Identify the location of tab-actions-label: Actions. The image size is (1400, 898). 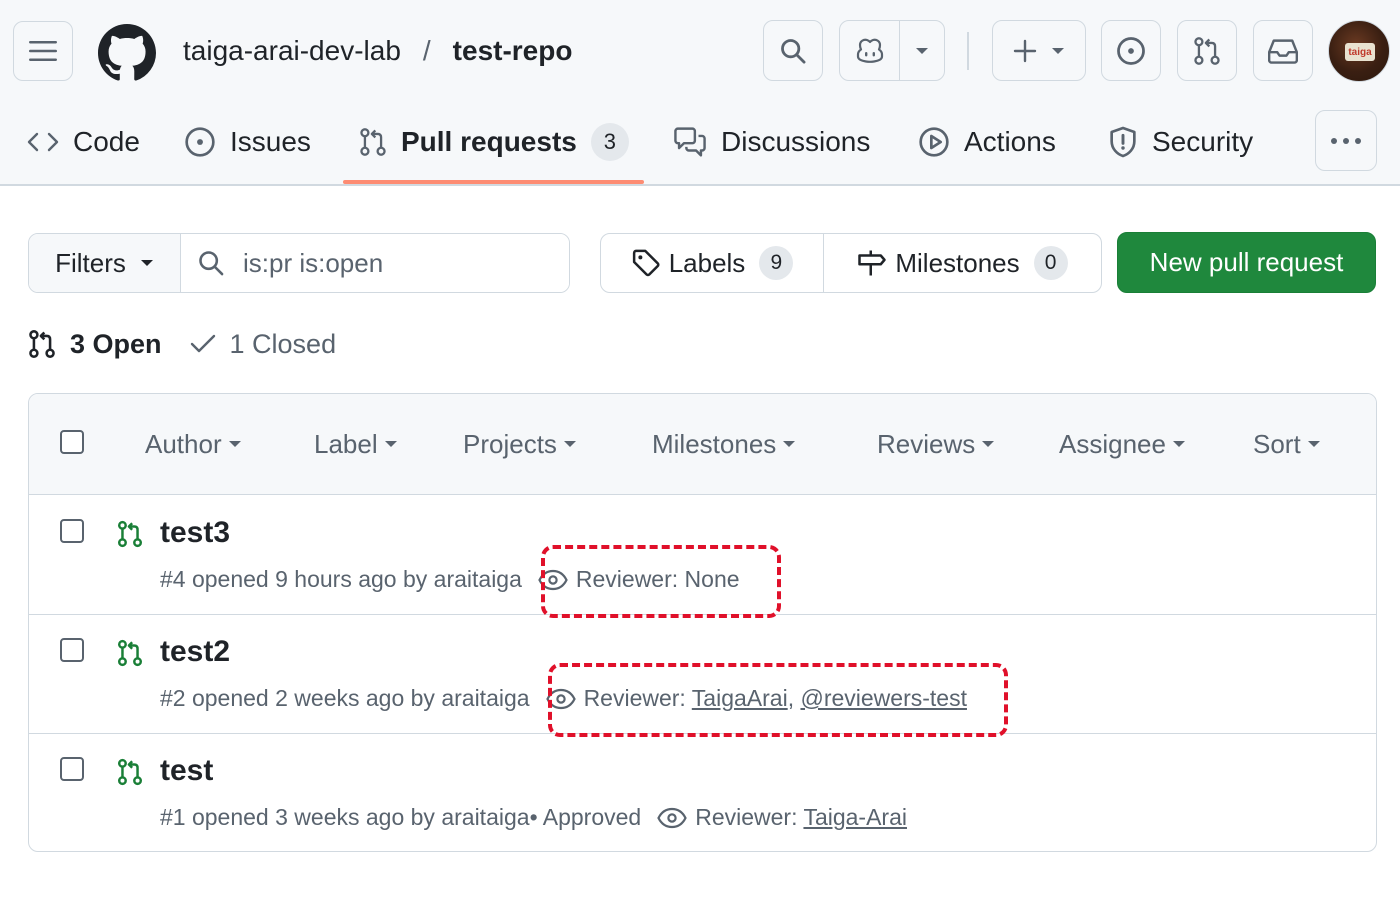
(1010, 141).